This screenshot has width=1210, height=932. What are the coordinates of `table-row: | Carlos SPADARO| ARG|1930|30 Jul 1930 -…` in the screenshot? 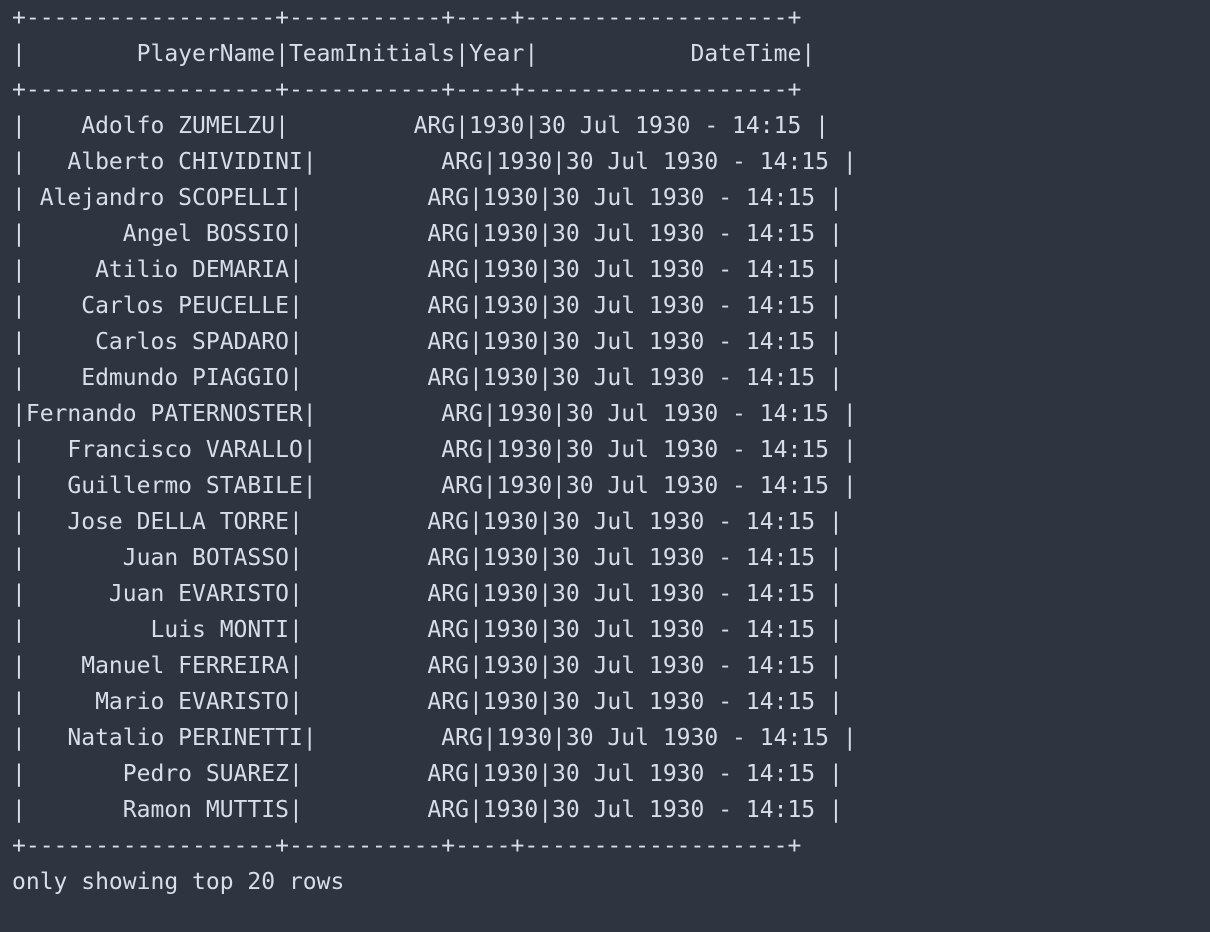 It's located at (427, 342).